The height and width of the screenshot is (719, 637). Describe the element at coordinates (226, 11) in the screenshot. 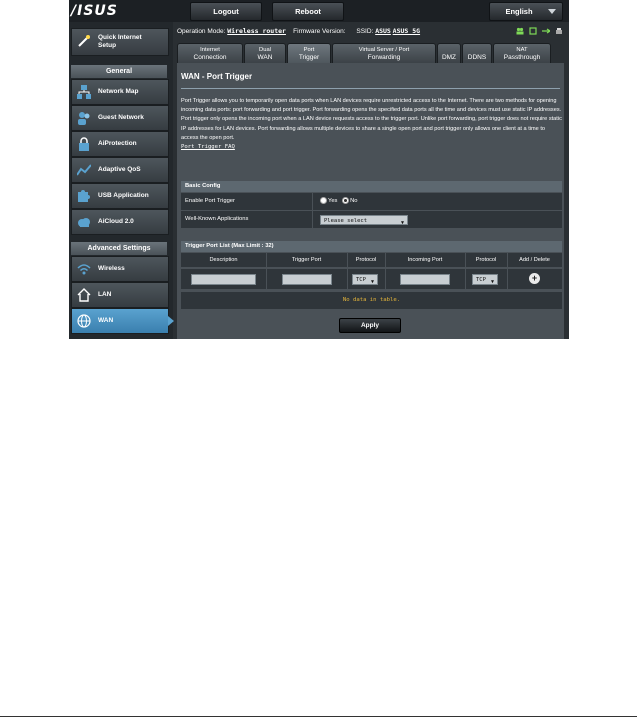

I see `logout-button: Logout` at that location.